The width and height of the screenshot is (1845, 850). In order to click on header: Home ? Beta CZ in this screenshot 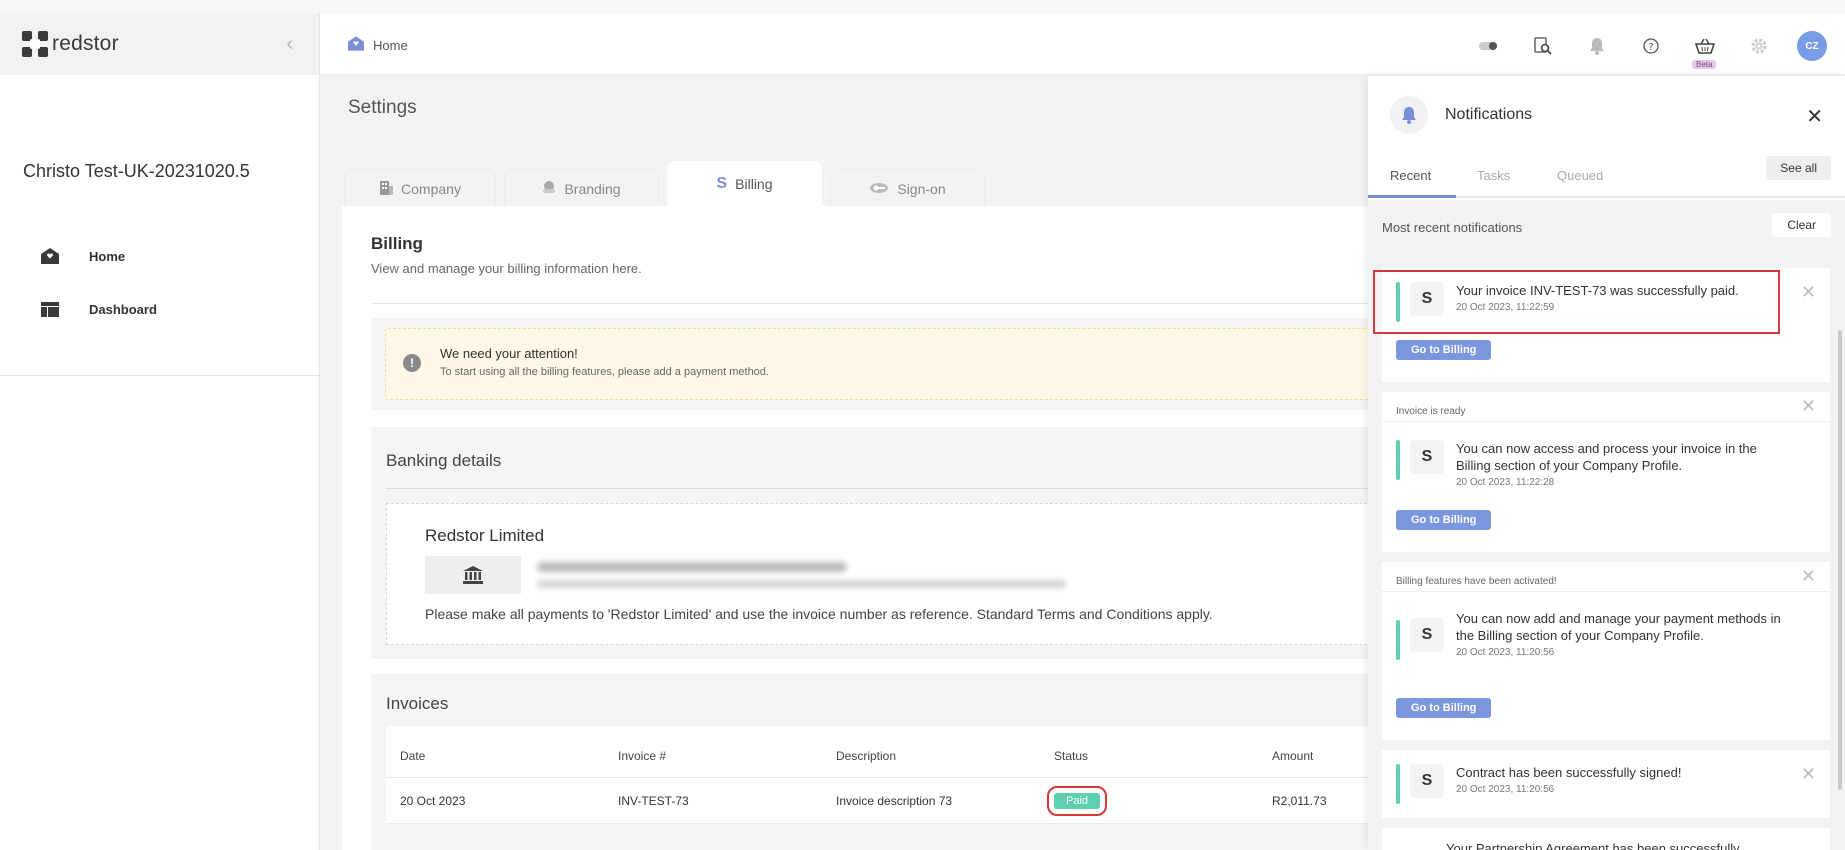, I will do `click(1082, 44)`.